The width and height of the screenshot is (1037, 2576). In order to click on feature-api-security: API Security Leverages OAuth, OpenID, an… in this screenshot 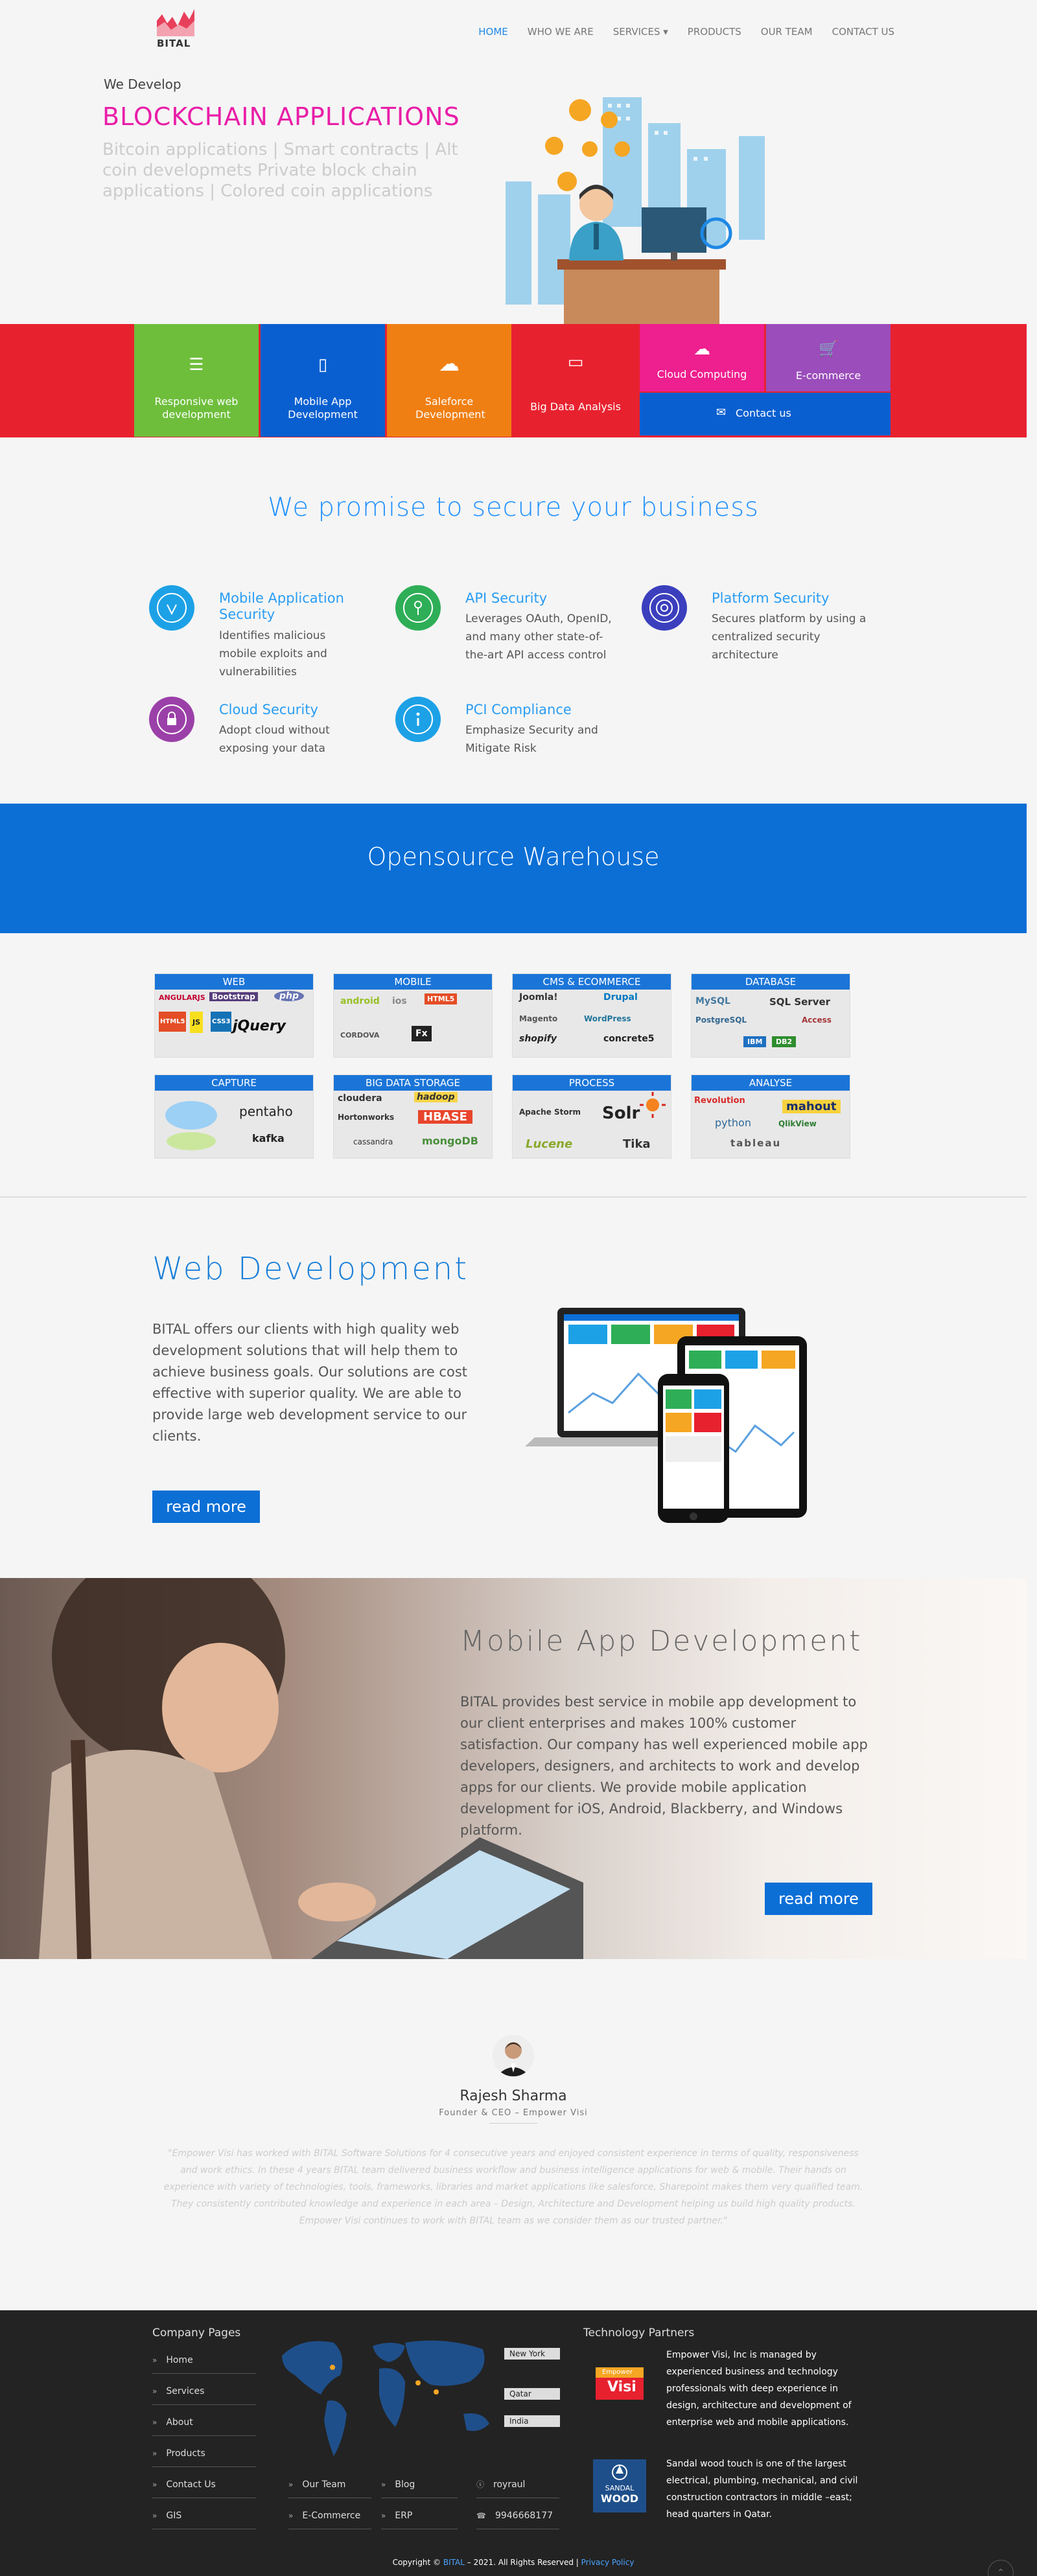, I will do `click(512, 624)`.